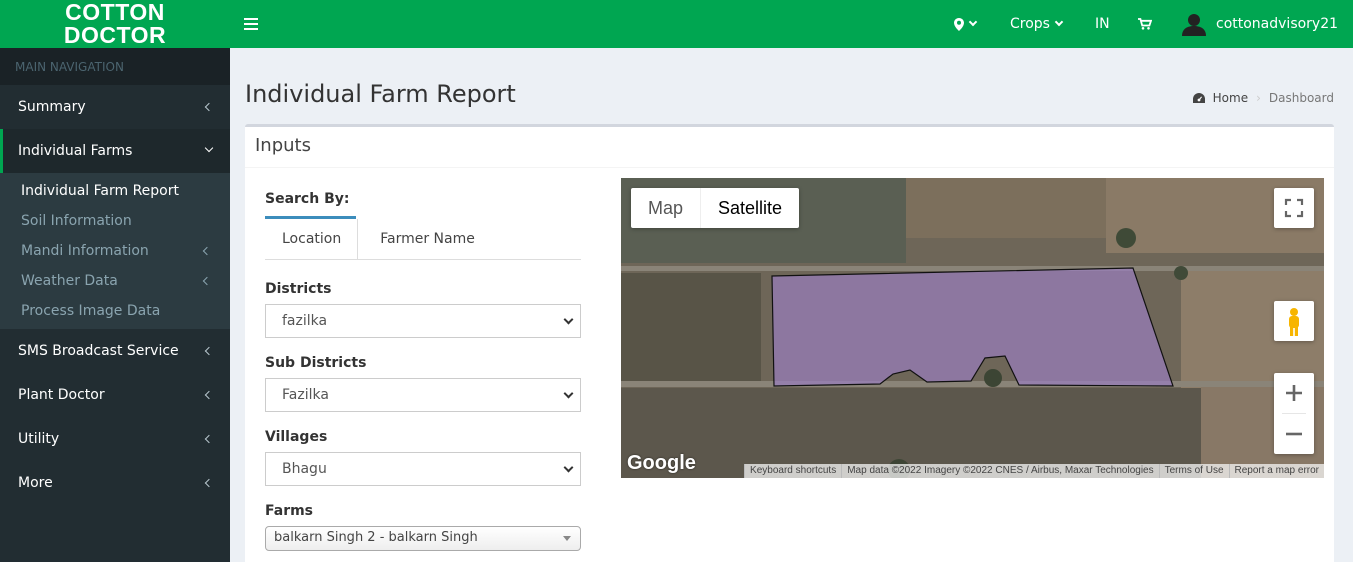 The width and height of the screenshot is (1353, 562). What do you see at coordinates (959, 24) in the screenshot?
I see `map-marker-icon` at bounding box center [959, 24].